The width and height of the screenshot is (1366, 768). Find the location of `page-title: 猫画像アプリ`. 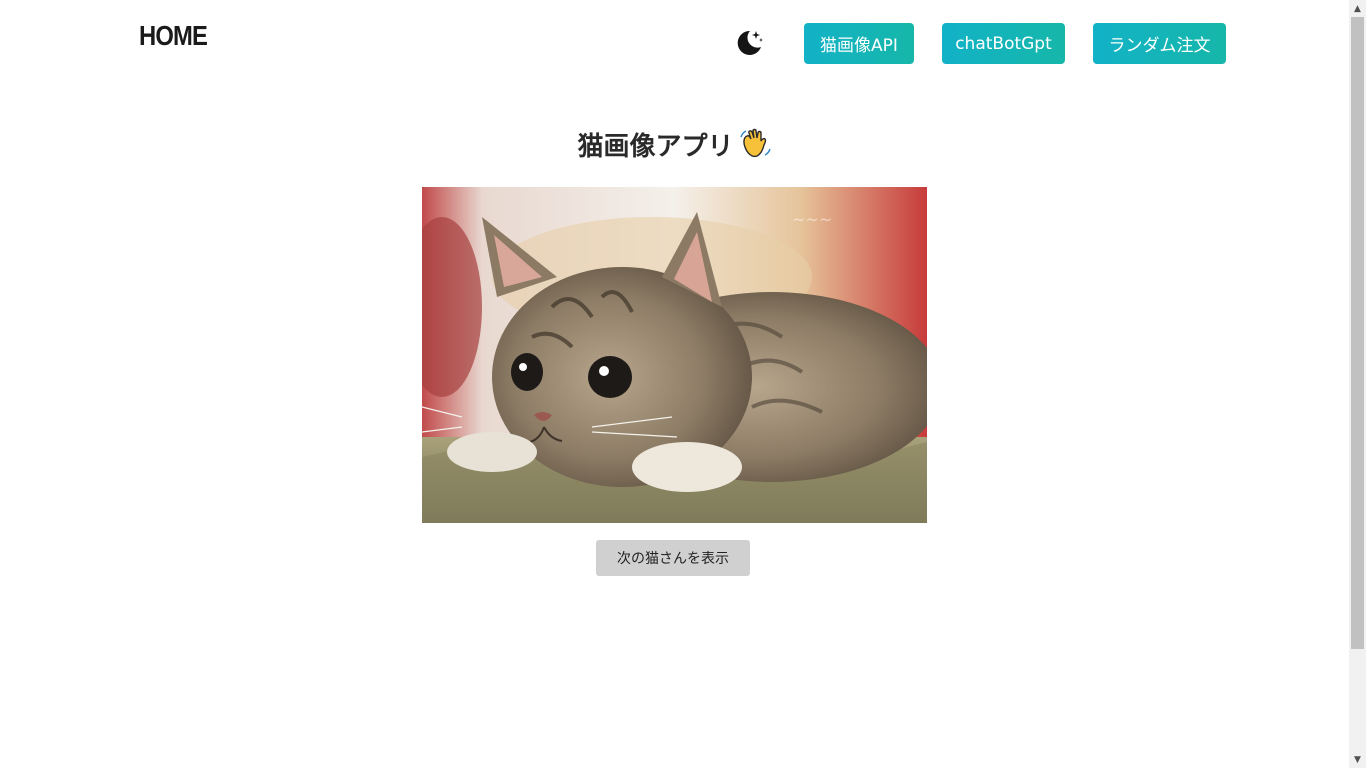

page-title: 猫画像アプリ is located at coordinates (674, 147).